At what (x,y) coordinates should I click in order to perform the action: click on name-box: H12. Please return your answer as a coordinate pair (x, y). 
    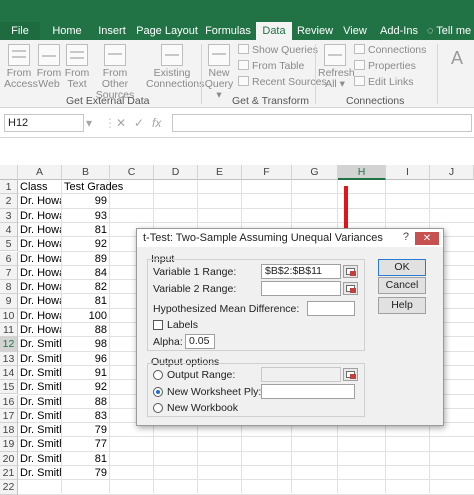
    Looking at the image, I should click on (44, 123).